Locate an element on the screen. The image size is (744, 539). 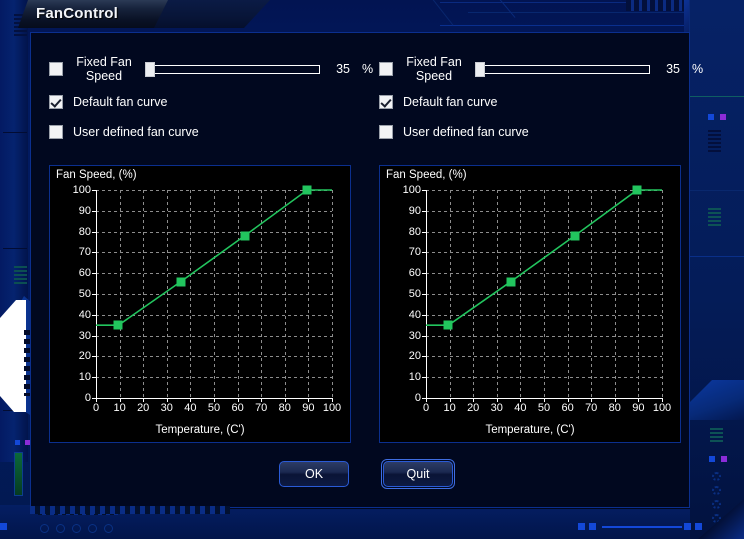
fixed-fan-speed-label-1: Fixed Fan Speed is located at coordinates (104, 69).